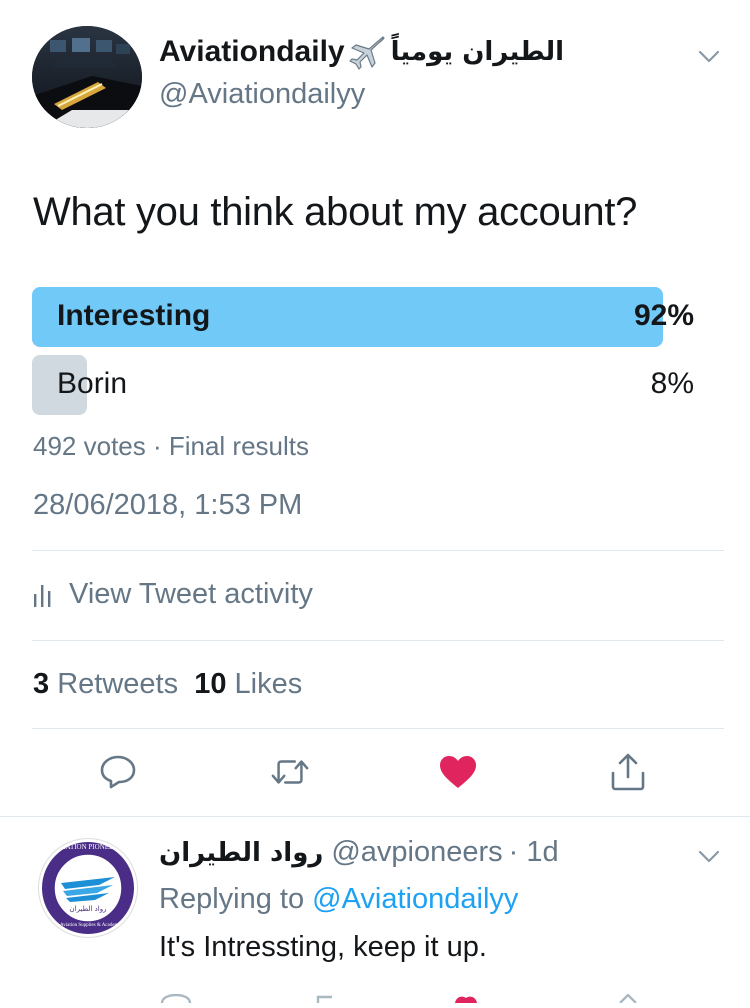 Image resolution: width=750 pixels, height=1008 pixels. What do you see at coordinates (168, 505) in the screenshot?
I see `tweet-timestamp: 28/06/2018, 1:53 PM` at bounding box center [168, 505].